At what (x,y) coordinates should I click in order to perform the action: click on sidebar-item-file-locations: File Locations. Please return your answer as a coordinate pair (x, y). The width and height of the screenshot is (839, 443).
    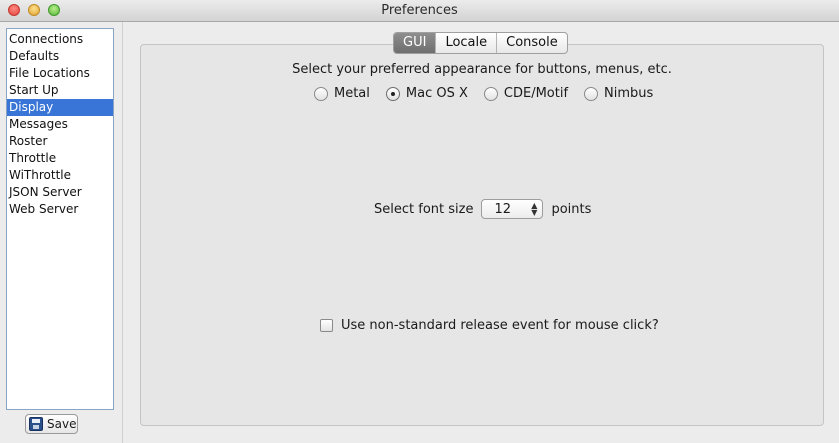
    Looking at the image, I should click on (60, 73).